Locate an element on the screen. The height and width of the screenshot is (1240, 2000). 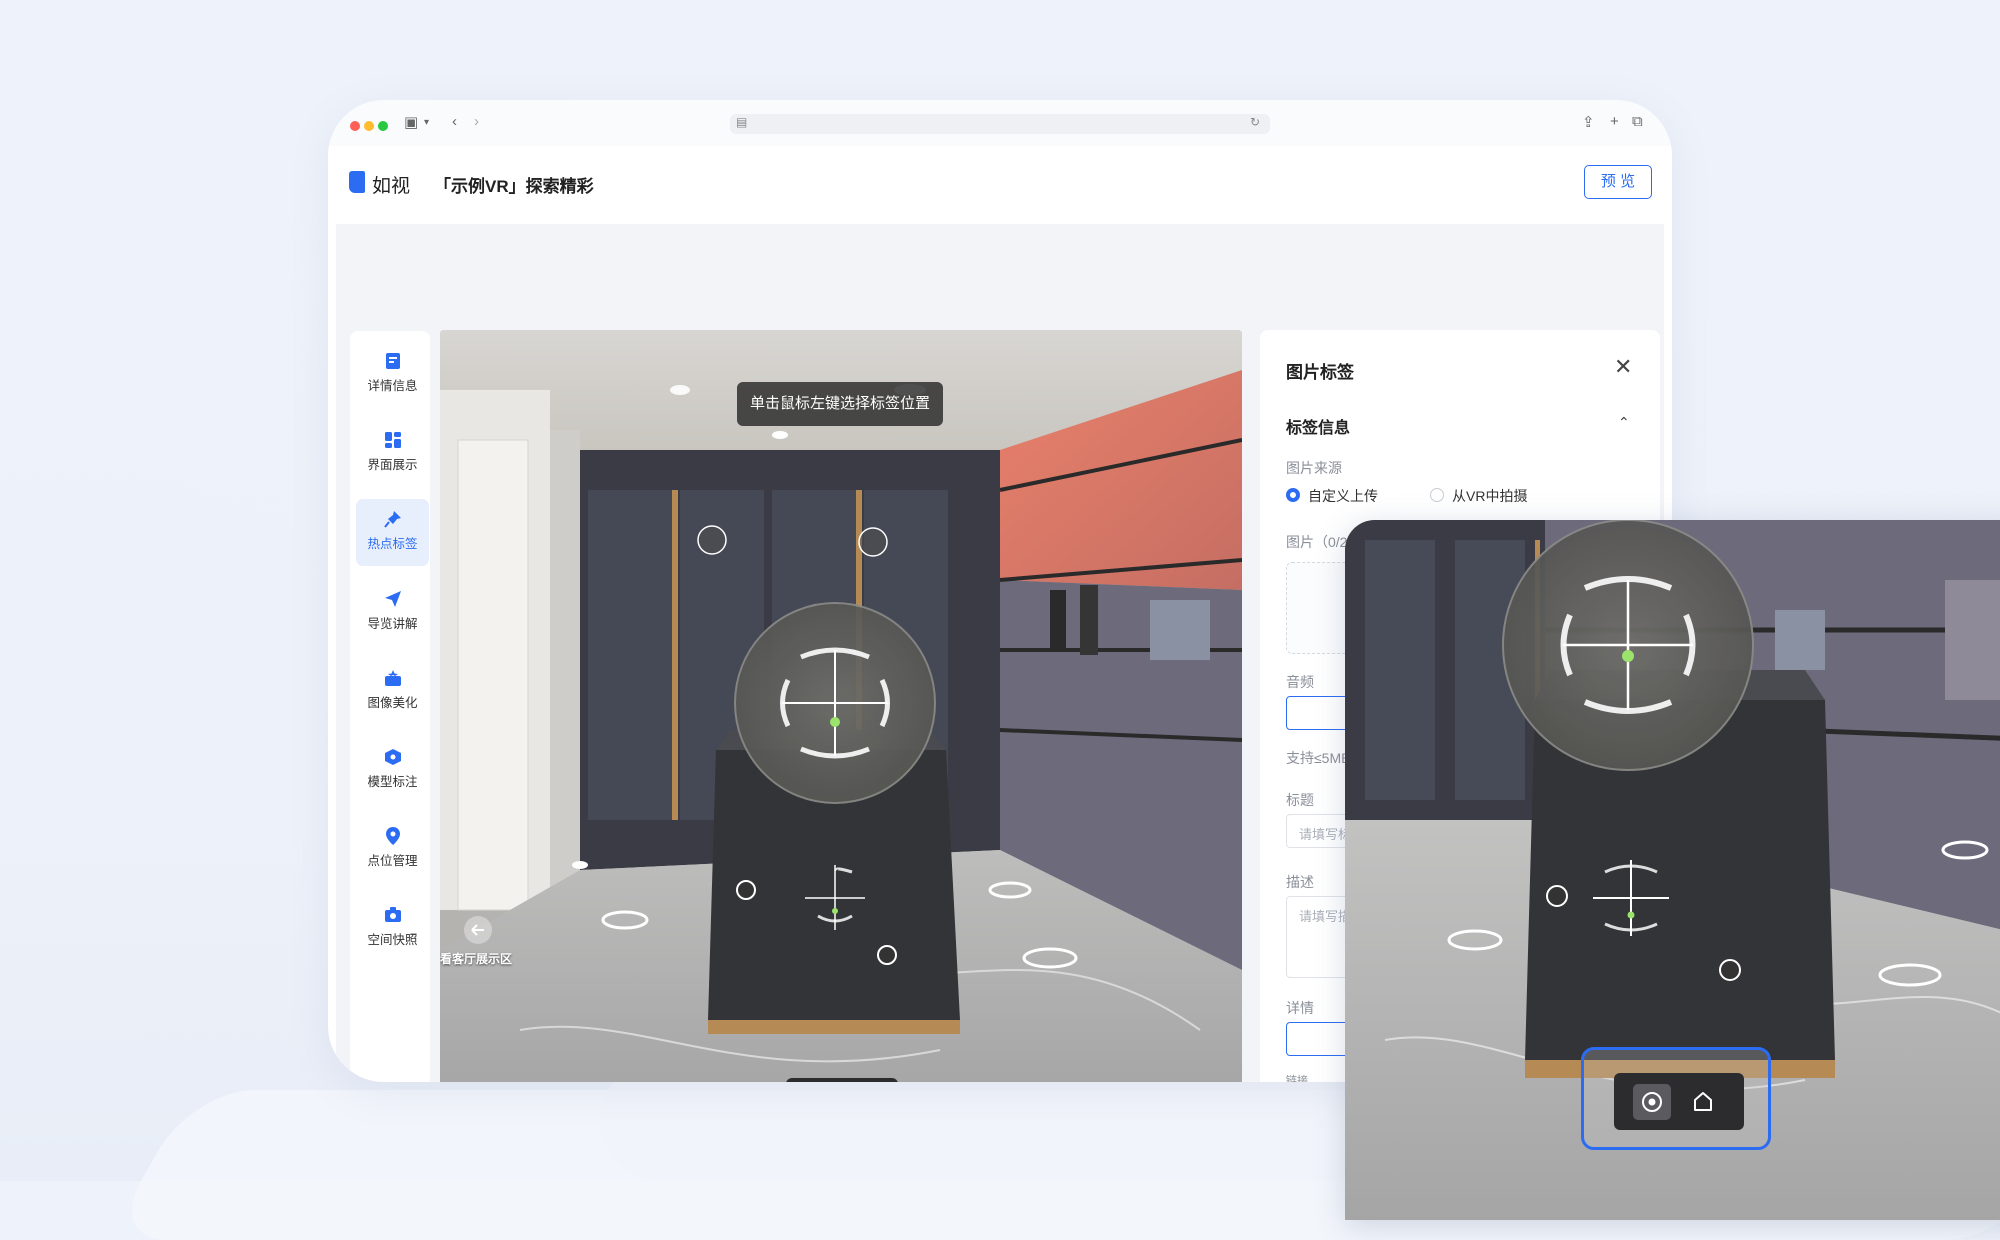
browser-toolbar: ▣ ▾ ‹ › ▤ ↻ ⇪ + ⧉ is located at coordinates (1000, 123).